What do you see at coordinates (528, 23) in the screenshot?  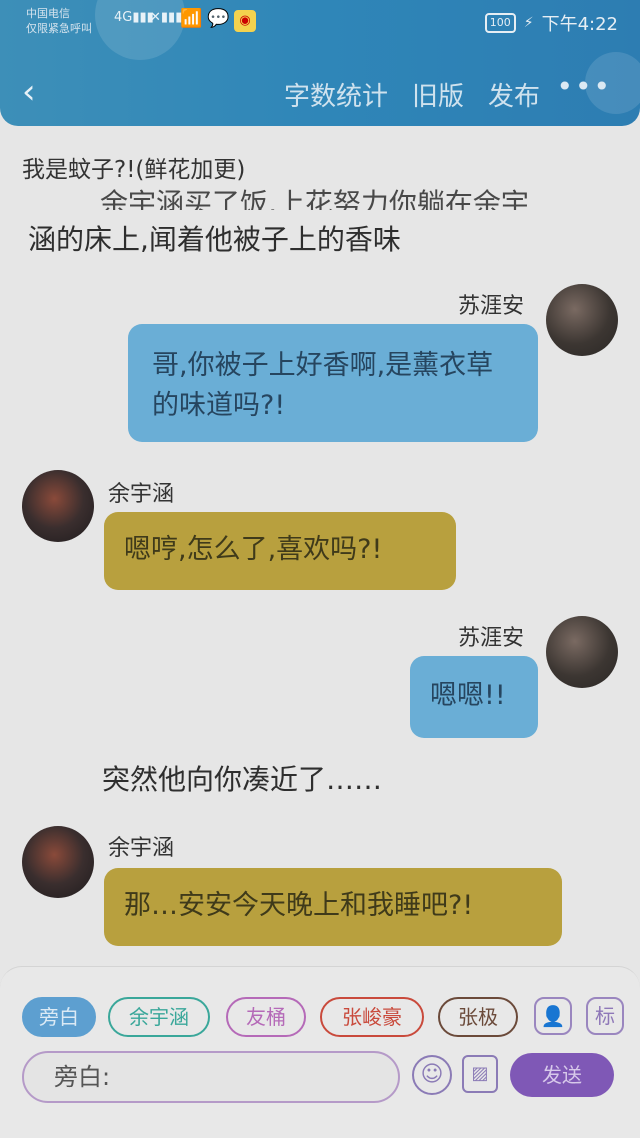 I see `charging-icon: ⚡` at bounding box center [528, 23].